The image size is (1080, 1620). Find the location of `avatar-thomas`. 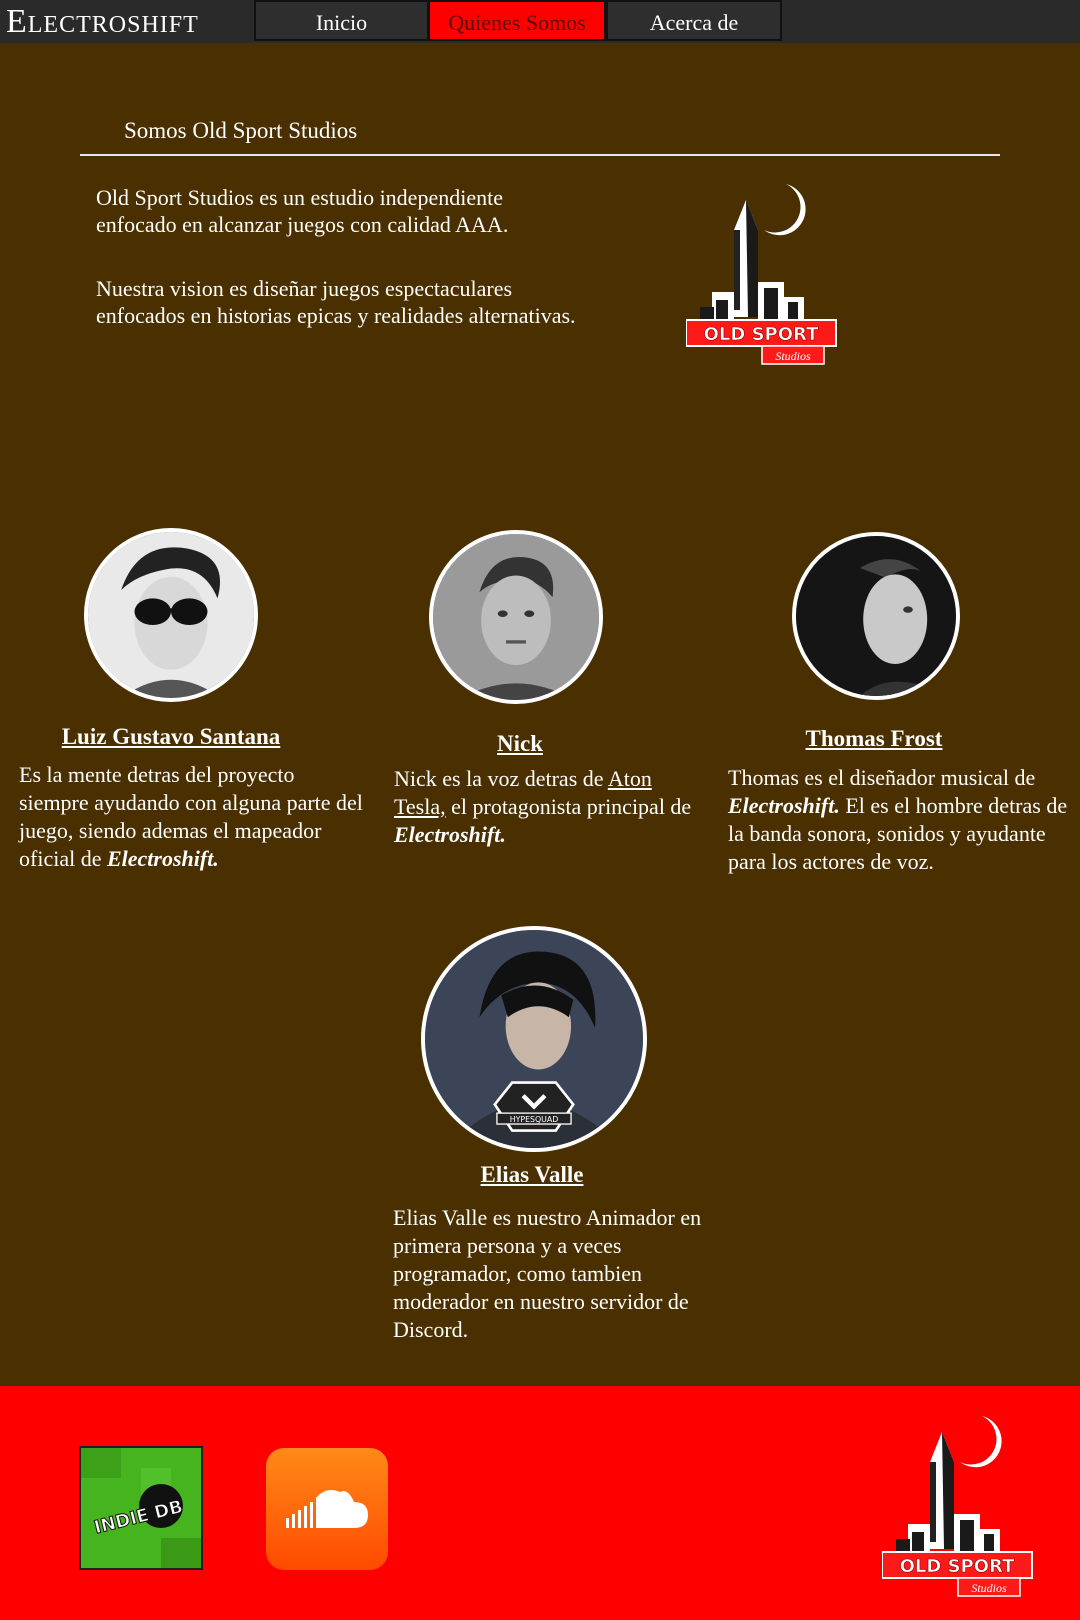

avatar-thomas is located at coordinates (876, 616).